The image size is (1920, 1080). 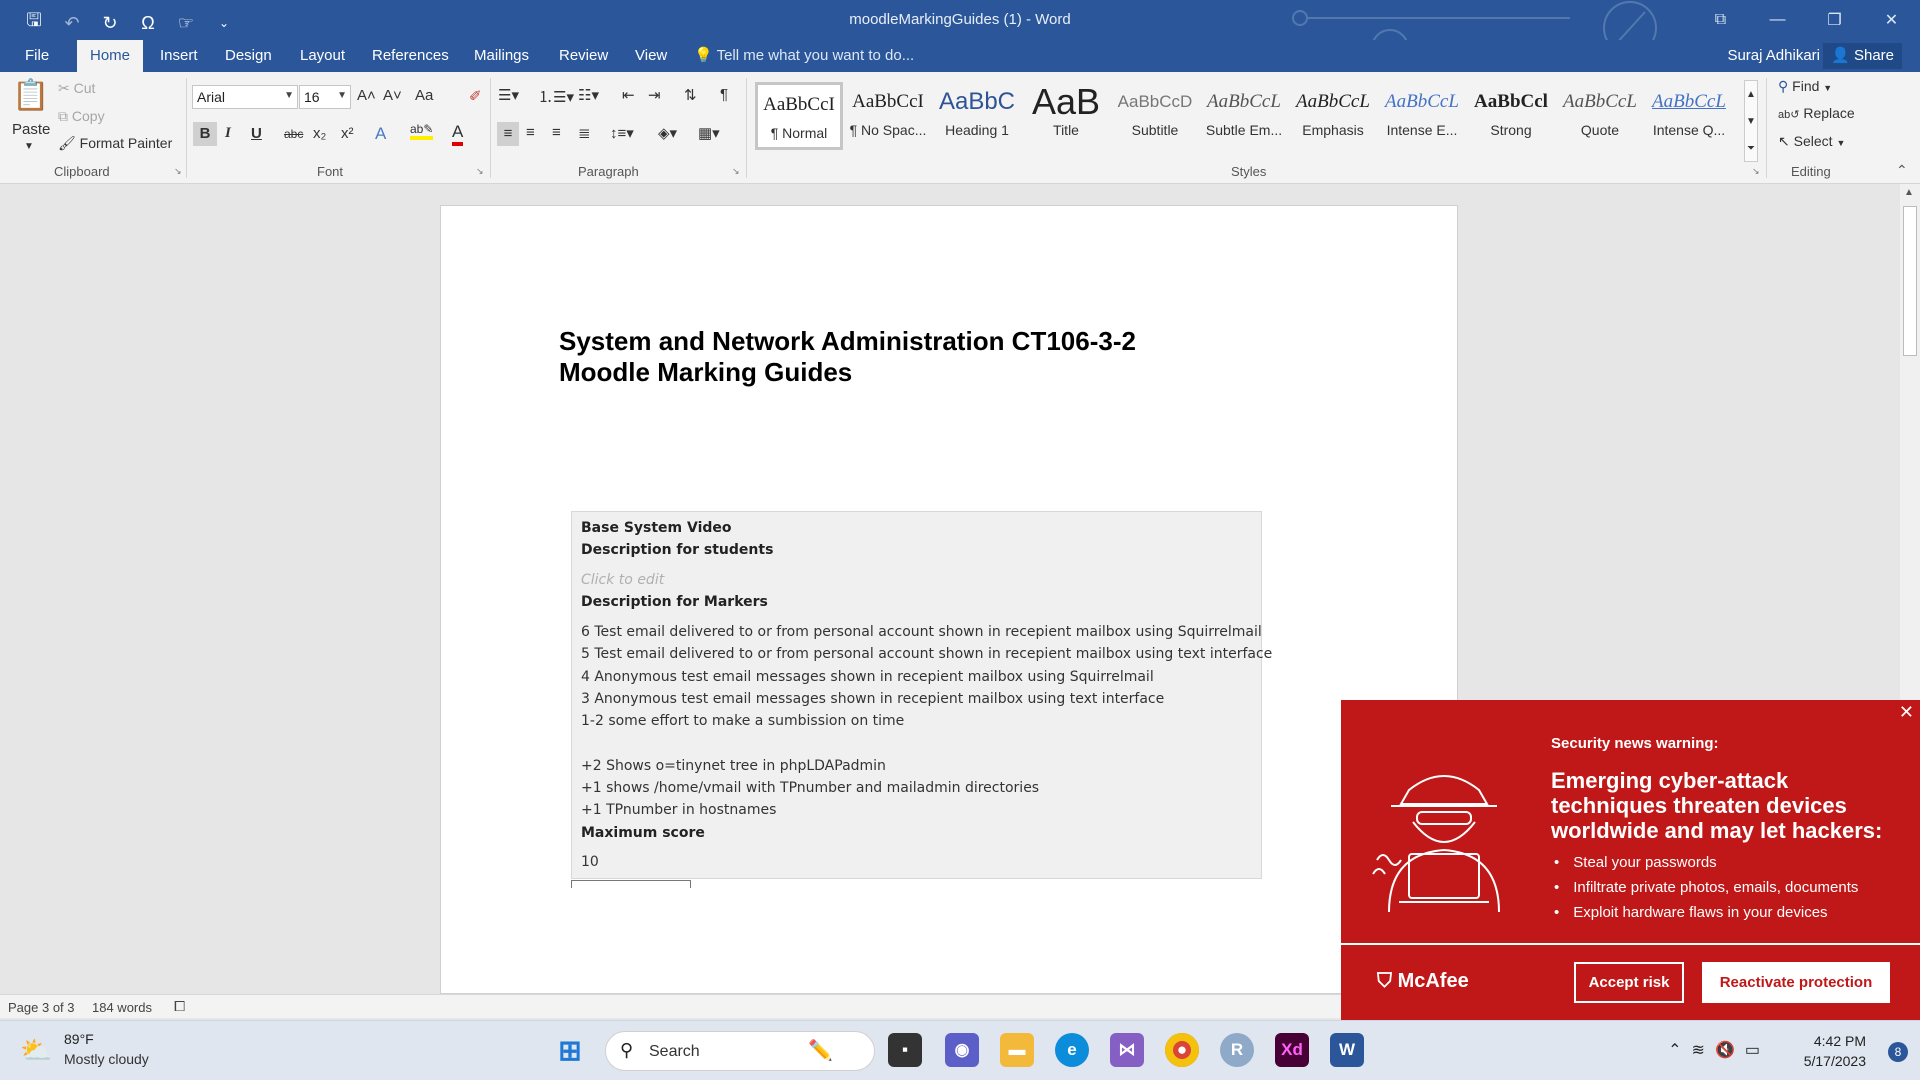 What do you see at coordinates (380, 134) in the screenshot?
I see `text-effects-icon: A` at bounding box center [380, 134].